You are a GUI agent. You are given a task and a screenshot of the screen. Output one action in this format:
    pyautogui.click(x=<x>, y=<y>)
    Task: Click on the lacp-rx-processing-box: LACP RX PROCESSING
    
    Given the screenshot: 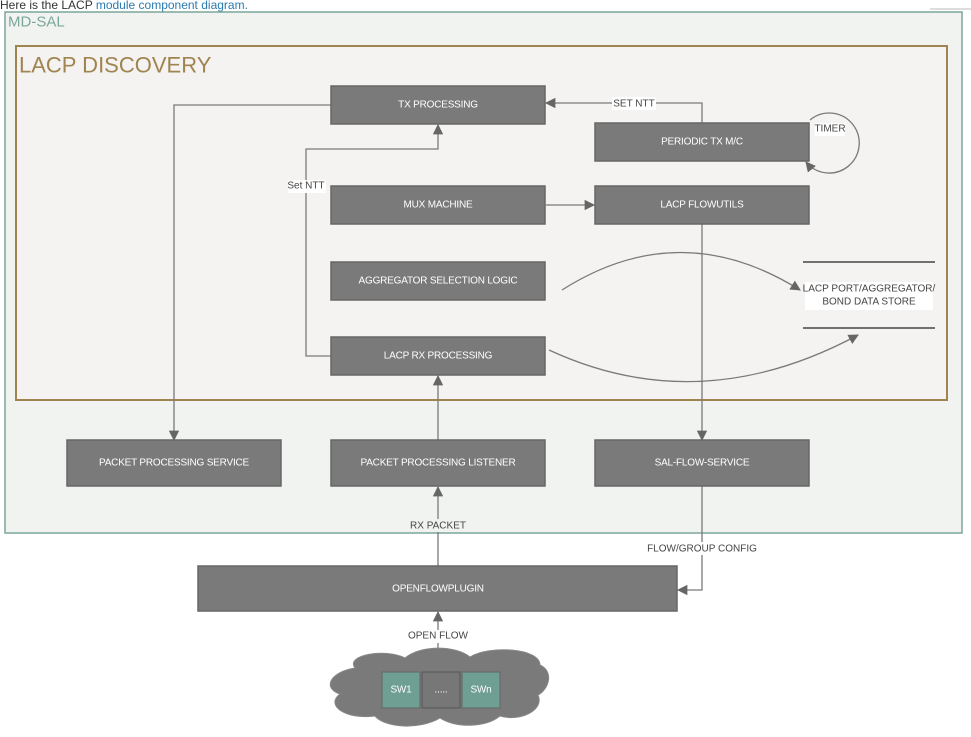 What is the action you would take?
    pyautogui.click(x=438, y=356)
    